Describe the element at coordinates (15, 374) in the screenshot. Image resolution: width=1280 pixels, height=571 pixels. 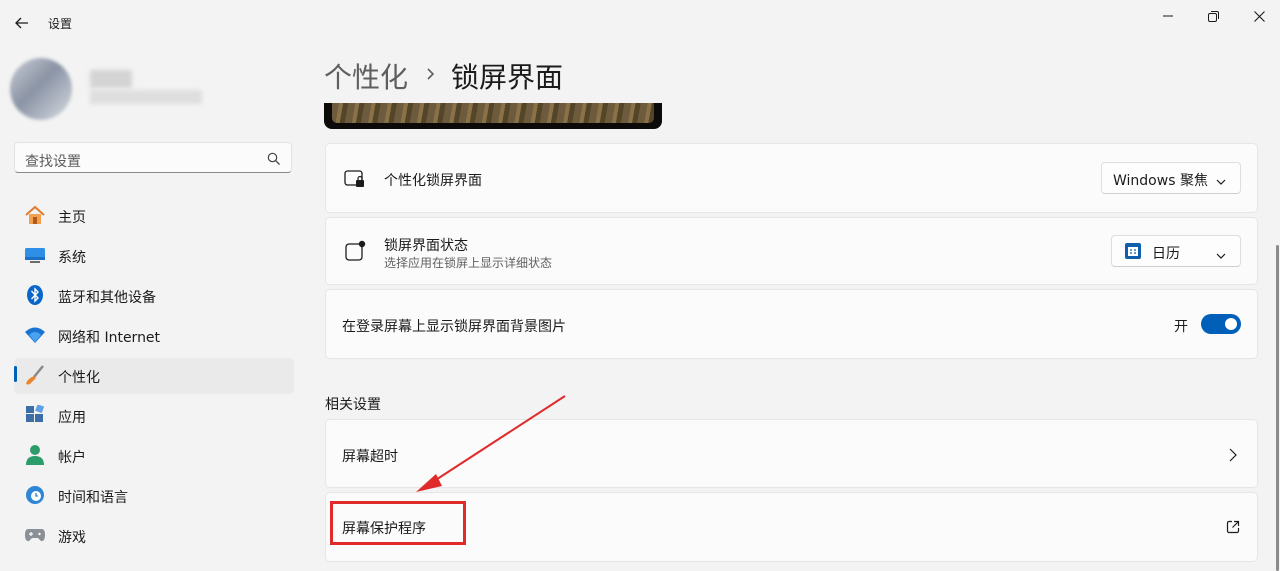
I see `selection-indicator` at that location.